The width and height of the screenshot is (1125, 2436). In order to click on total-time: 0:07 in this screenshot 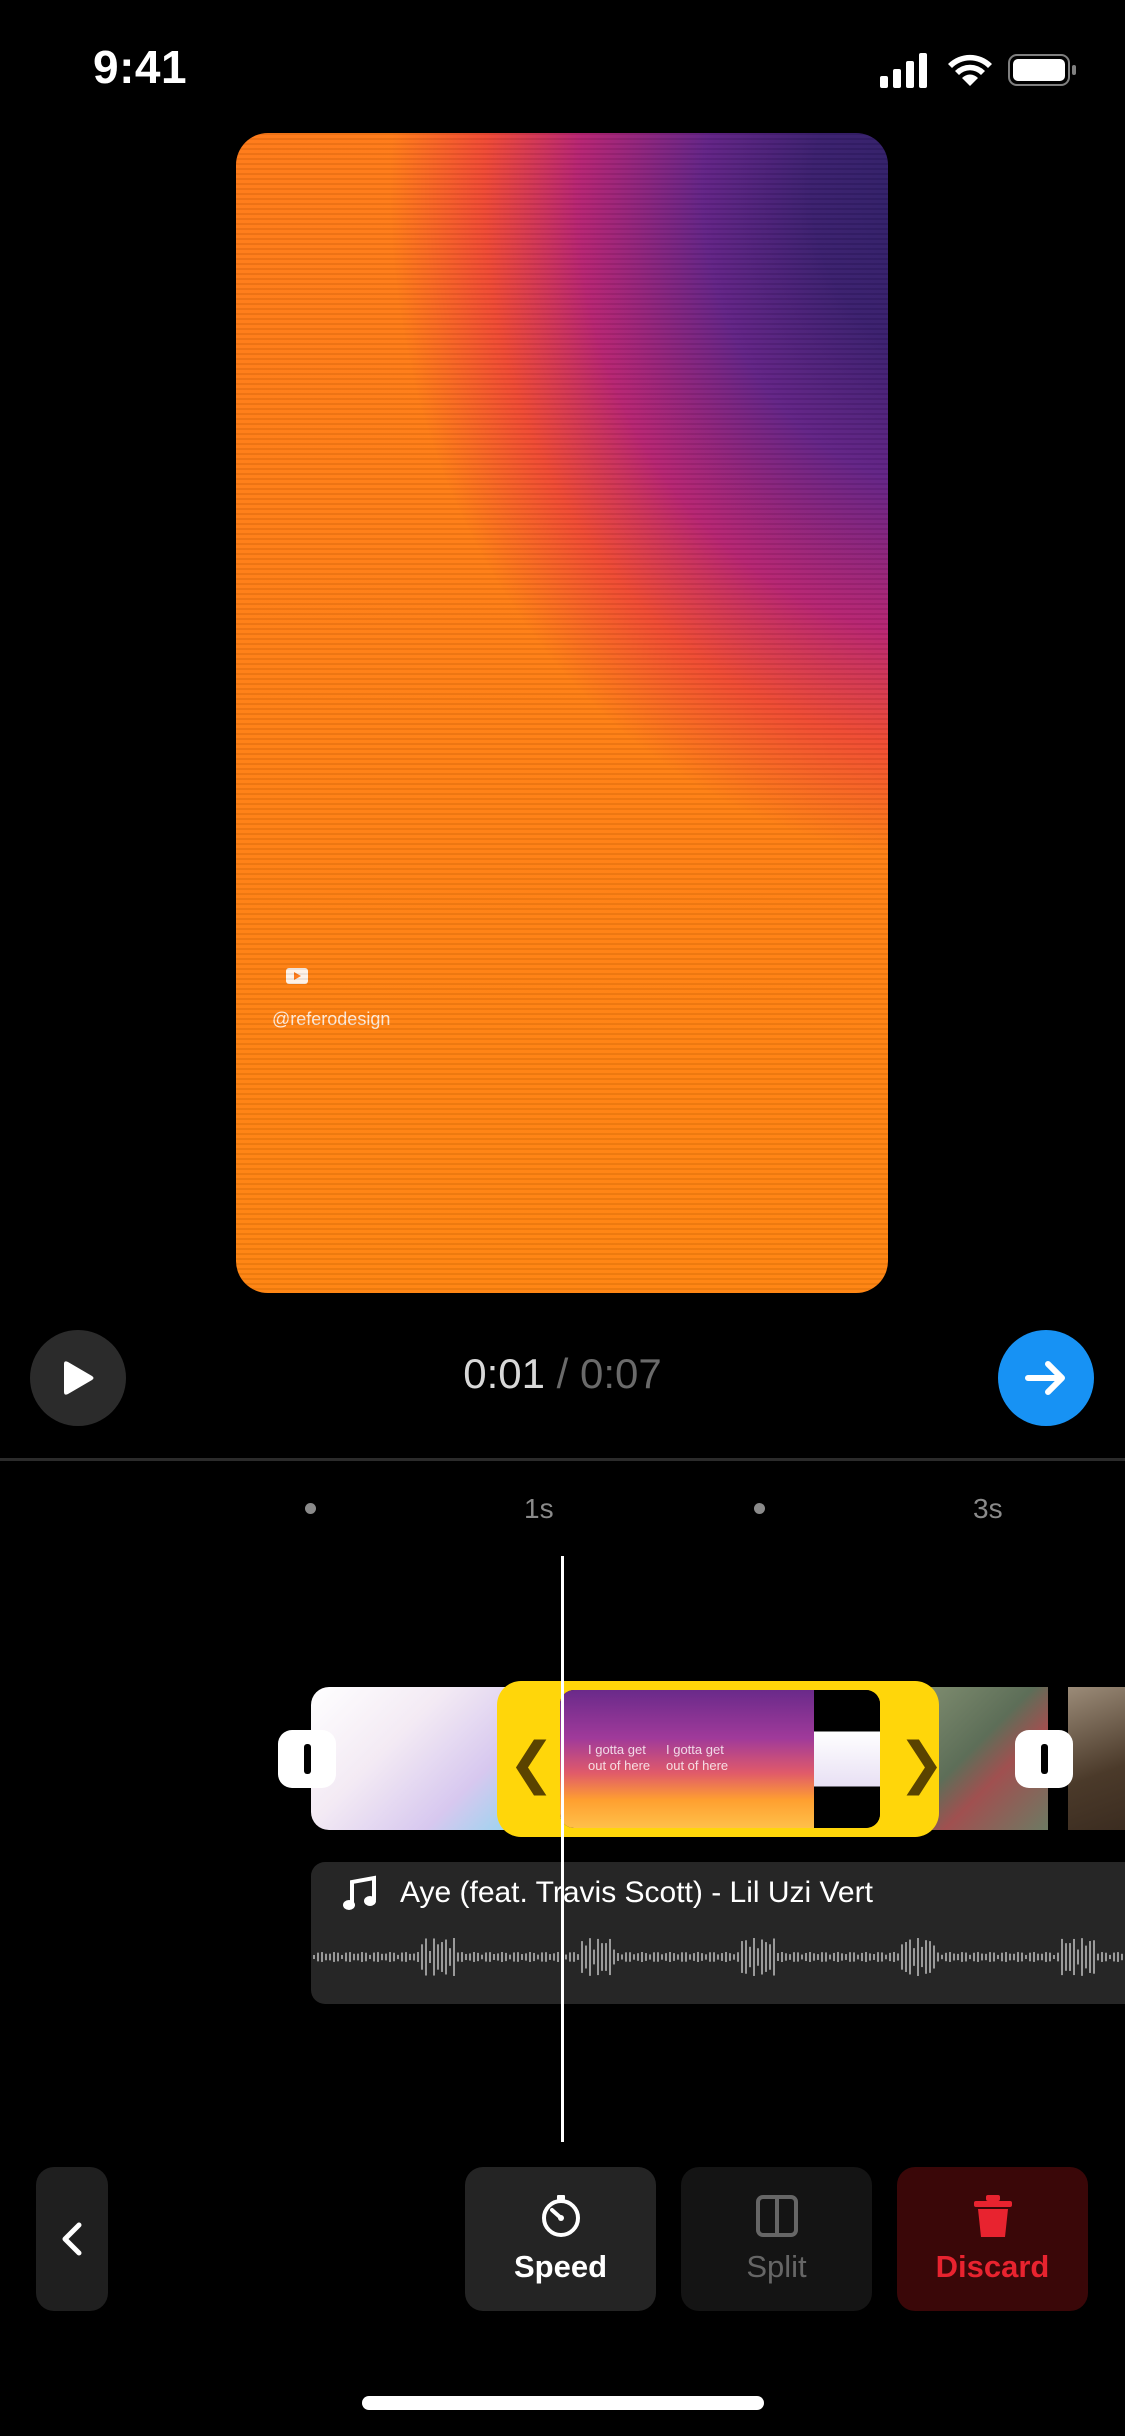, I will do `click(621, 1373)`.